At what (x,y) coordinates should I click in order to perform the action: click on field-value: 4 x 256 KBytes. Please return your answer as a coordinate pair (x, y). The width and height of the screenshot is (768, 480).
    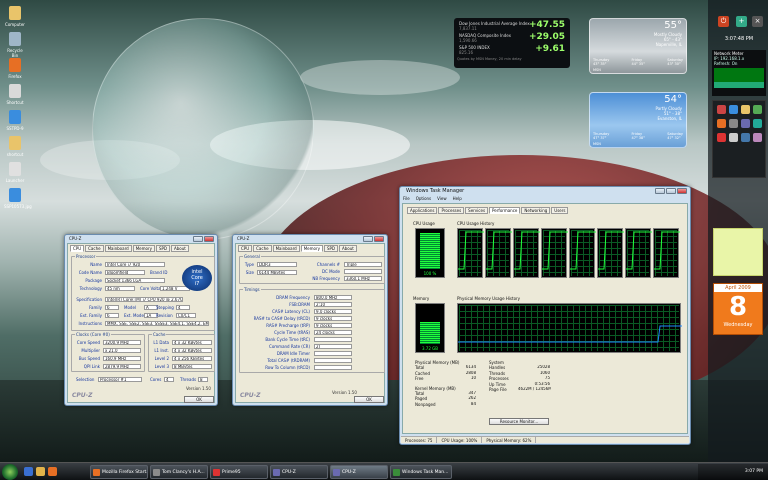
    Looking at the image, I should click on (192, 358).